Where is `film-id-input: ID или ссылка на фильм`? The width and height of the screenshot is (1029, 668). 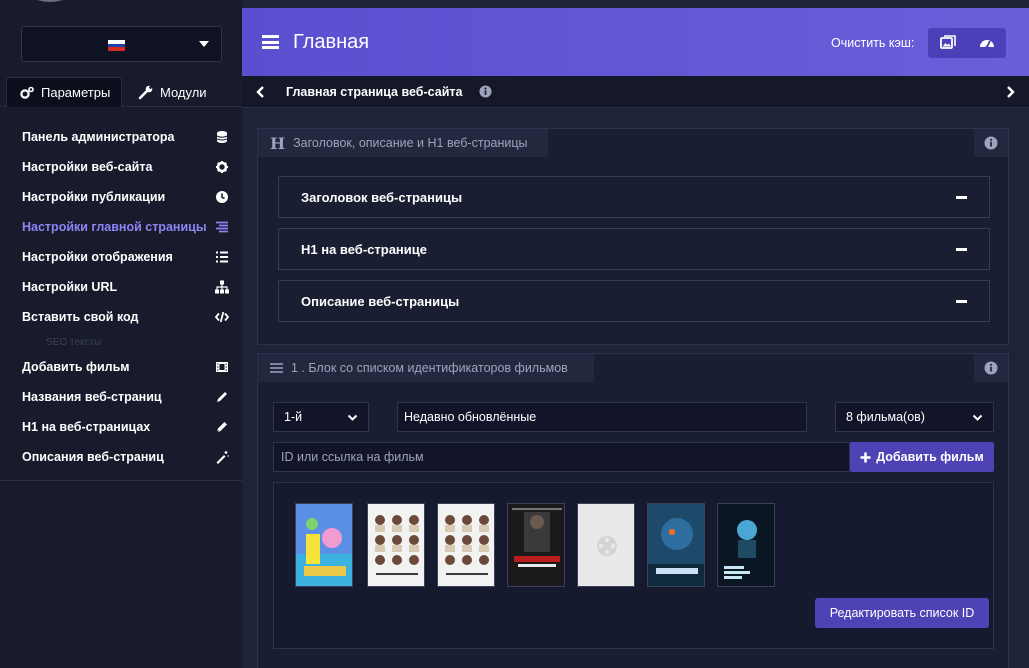
film-id-input: ID или ссылка на фильм is located at coordinates (561, 457).